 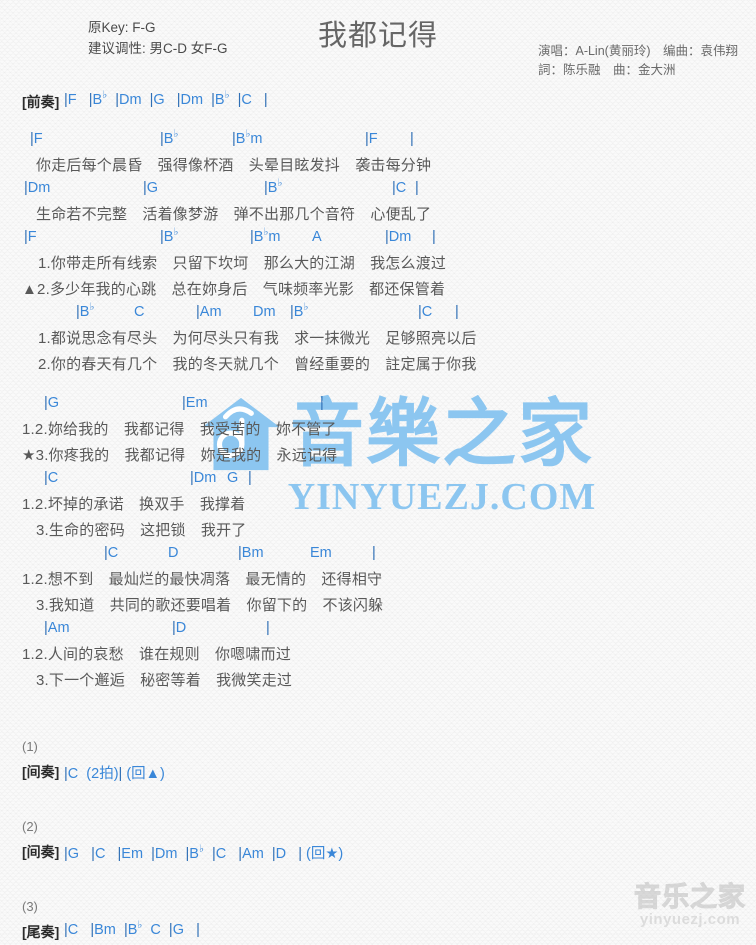 I want to click on intro-chords: |F |B♭ |Dm |G |Dm |B♭ |C |, so click(x=166, y=99).